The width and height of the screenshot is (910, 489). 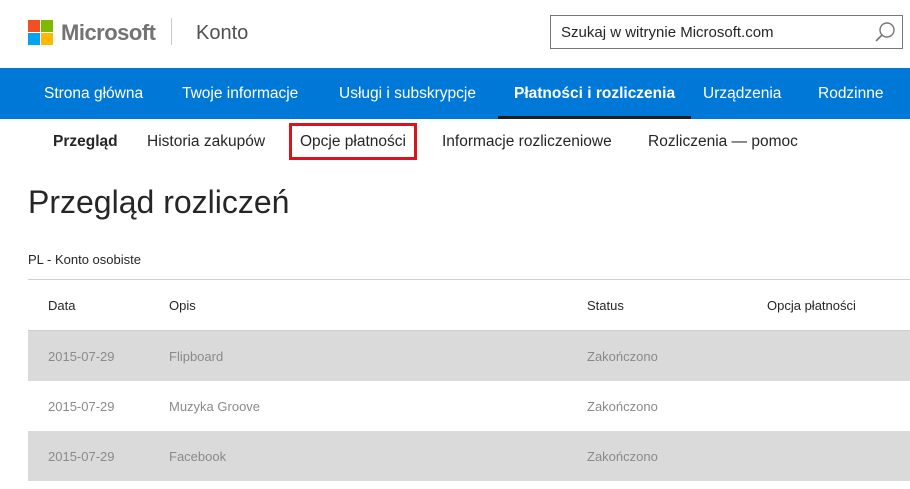 I want to click on table-header: Data Opis Status Opcja płatności, so click(x=469, y=305).